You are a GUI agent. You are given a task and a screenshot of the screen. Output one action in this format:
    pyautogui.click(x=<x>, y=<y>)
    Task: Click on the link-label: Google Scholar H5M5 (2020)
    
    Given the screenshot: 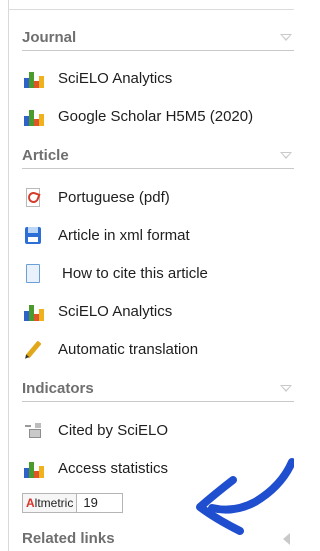 What is the action you would take?
    pyautogui.click(x=156, y=116)
    